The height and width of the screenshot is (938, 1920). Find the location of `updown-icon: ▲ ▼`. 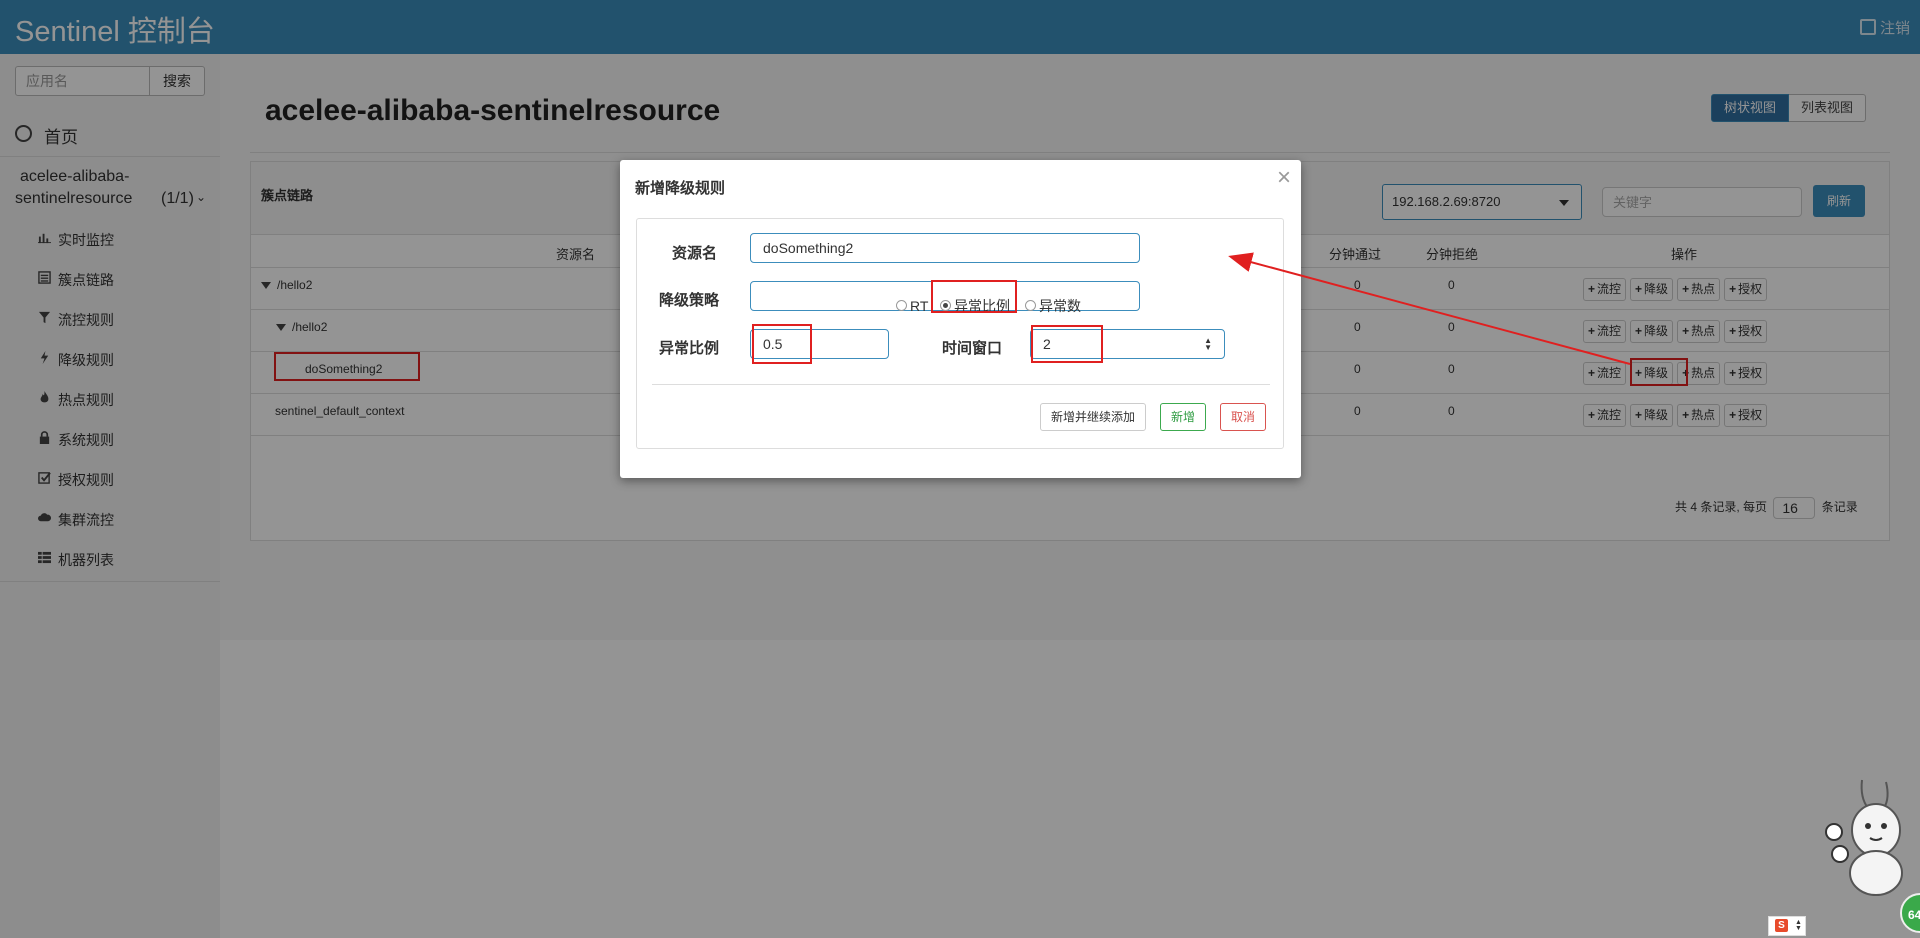

updown-icon: ▲ ▼ is located at coordinates (1798, 925).